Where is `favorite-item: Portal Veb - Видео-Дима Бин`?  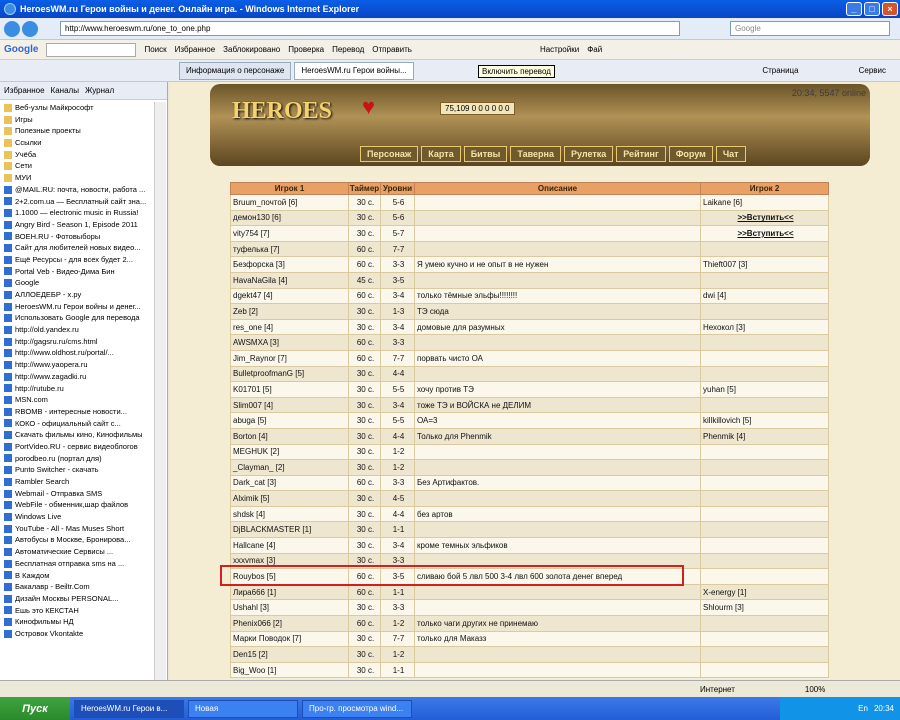
favorite-item: Portal Veb - Видео-Дима Бин is located at coordinates (83, 272).